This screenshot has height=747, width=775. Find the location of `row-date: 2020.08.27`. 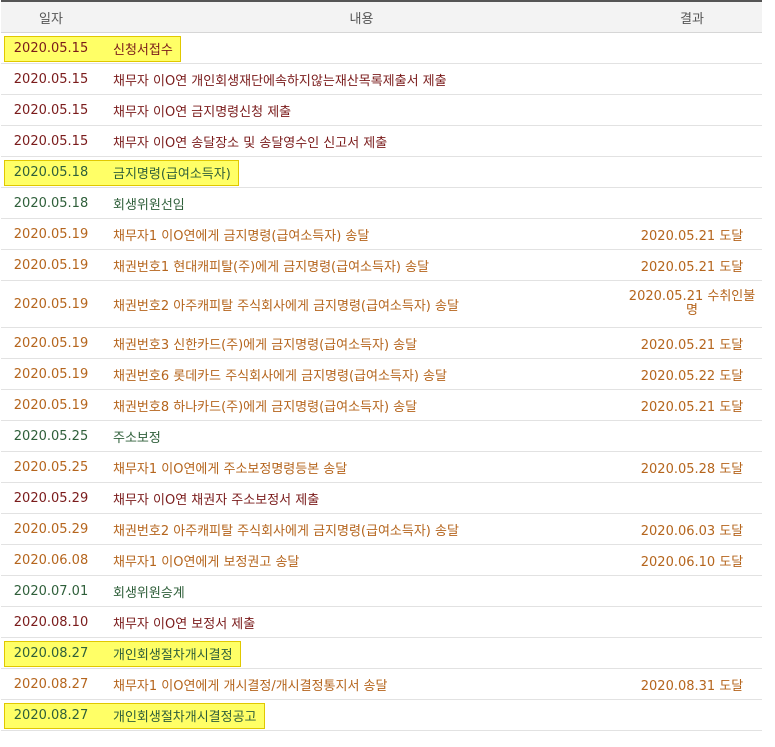

row-date: 2020.08.27 is located at coordinates (51, 684).